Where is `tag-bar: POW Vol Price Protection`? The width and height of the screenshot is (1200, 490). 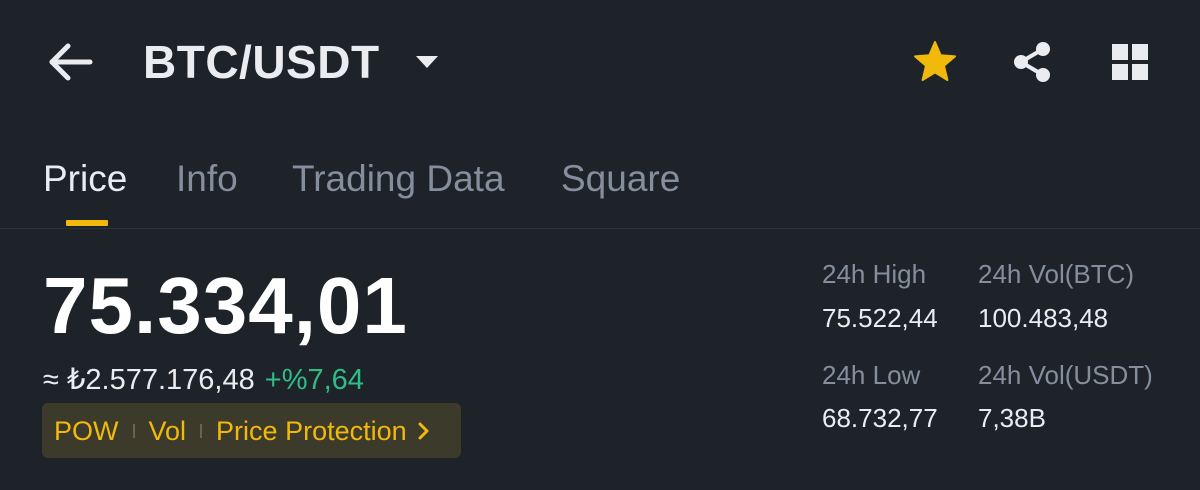
tag-bar: POW Vol Price Protection is located at coordinates (251, 430).